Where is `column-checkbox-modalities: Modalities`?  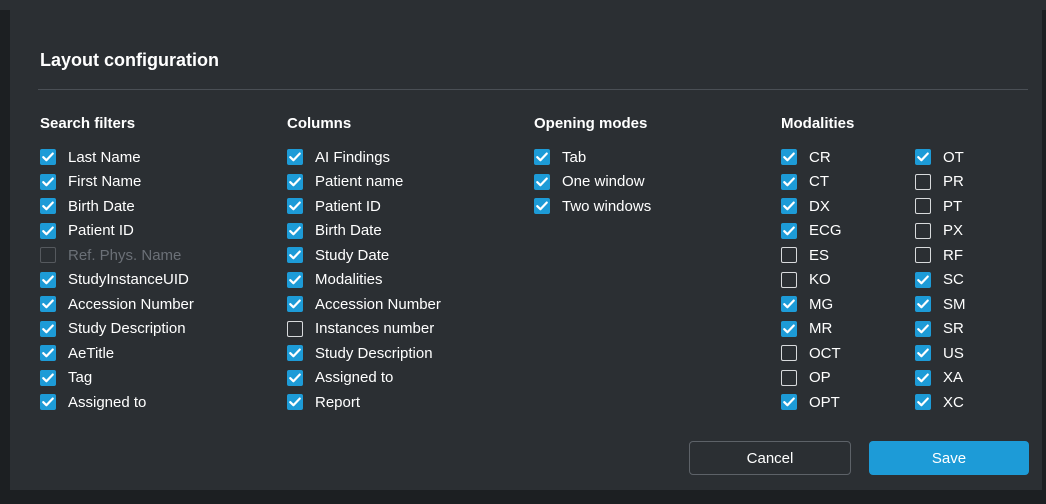
column-checkbox-modalities: Modalities is located at coordinates (364, 280).